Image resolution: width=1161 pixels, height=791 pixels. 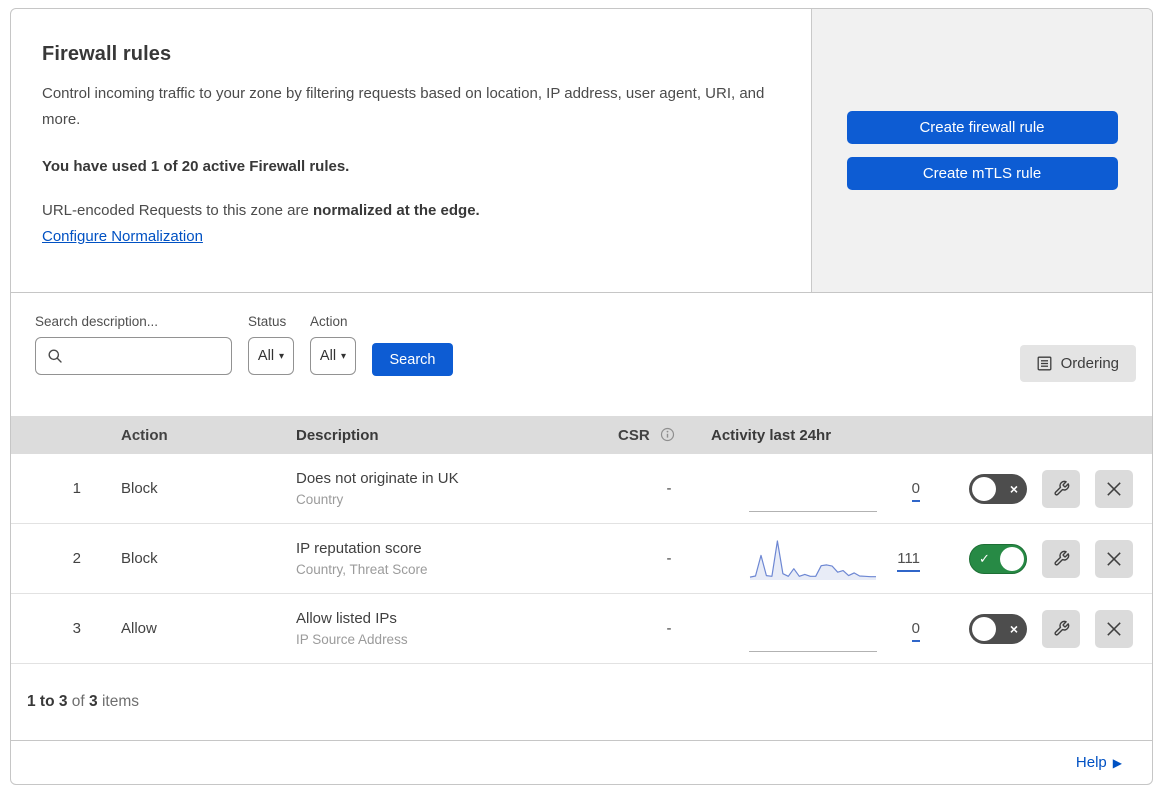 I want to click on rule-controls: ✓, so click(x=1042, y=558).